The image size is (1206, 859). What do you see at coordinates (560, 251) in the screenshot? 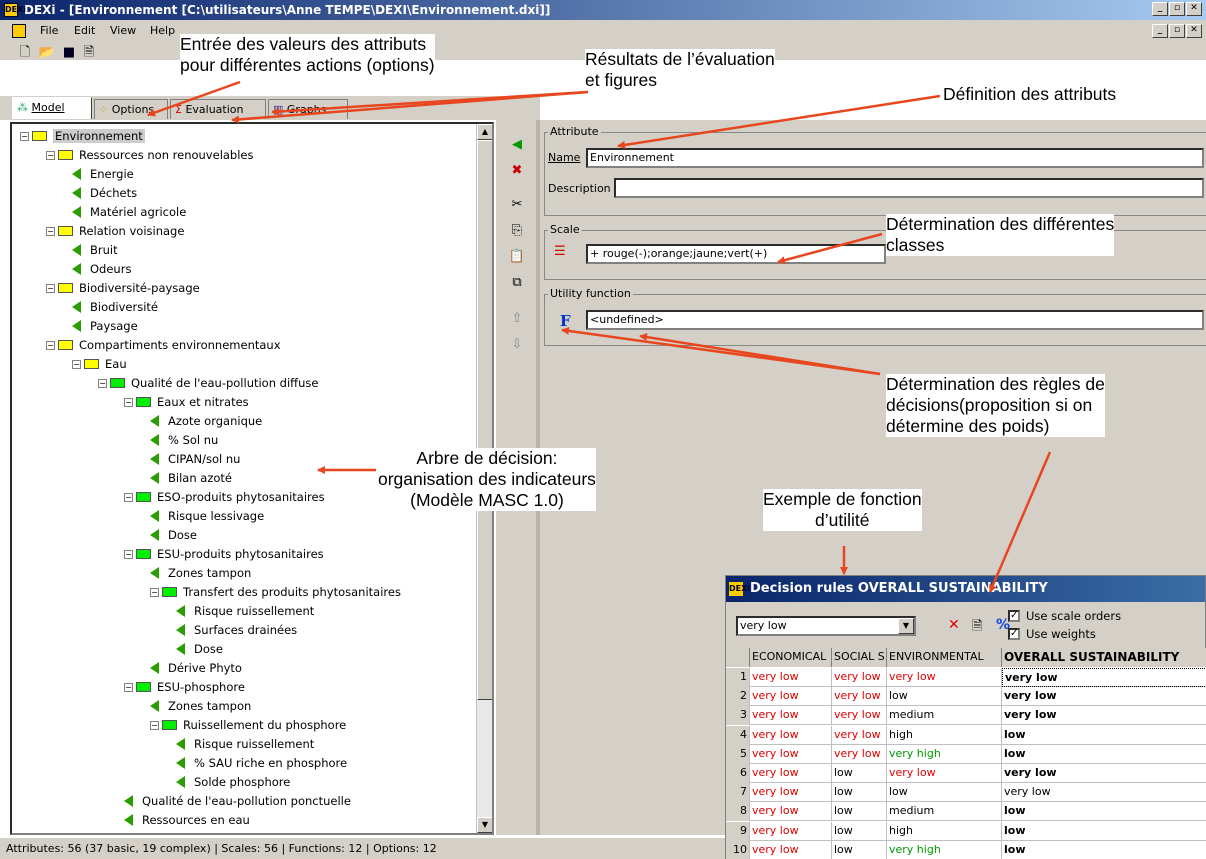
I see `scale-list-icon: ☰` at bounding box center [560, 251].